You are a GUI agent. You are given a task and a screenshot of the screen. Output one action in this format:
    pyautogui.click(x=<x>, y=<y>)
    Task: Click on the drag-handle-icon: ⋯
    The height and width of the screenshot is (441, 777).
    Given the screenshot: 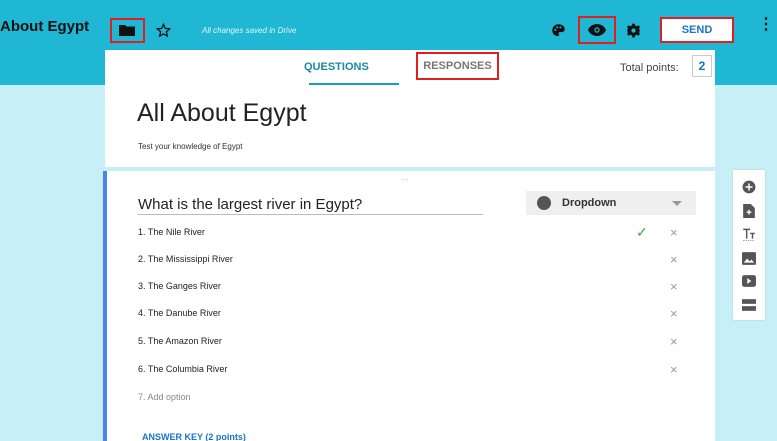 What is the action you would take?
    pyautogui.click(x=405, y=179)
    